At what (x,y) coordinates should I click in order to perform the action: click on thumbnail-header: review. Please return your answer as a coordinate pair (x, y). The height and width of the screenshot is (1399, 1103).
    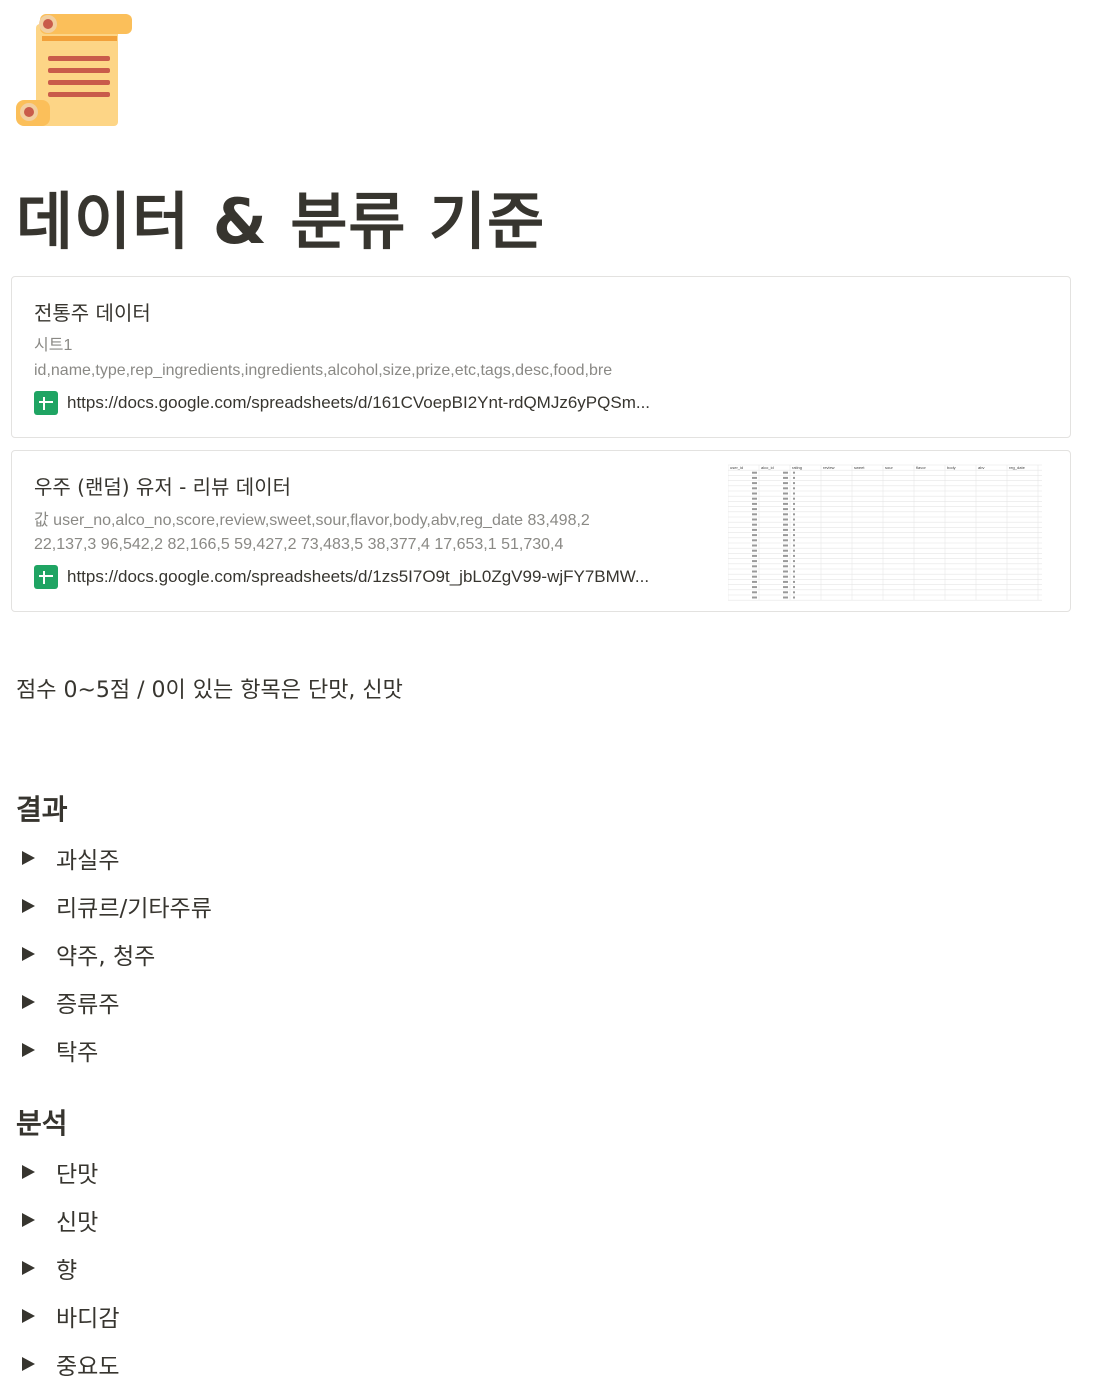
    Looking at the image, I should click on (829, 467).